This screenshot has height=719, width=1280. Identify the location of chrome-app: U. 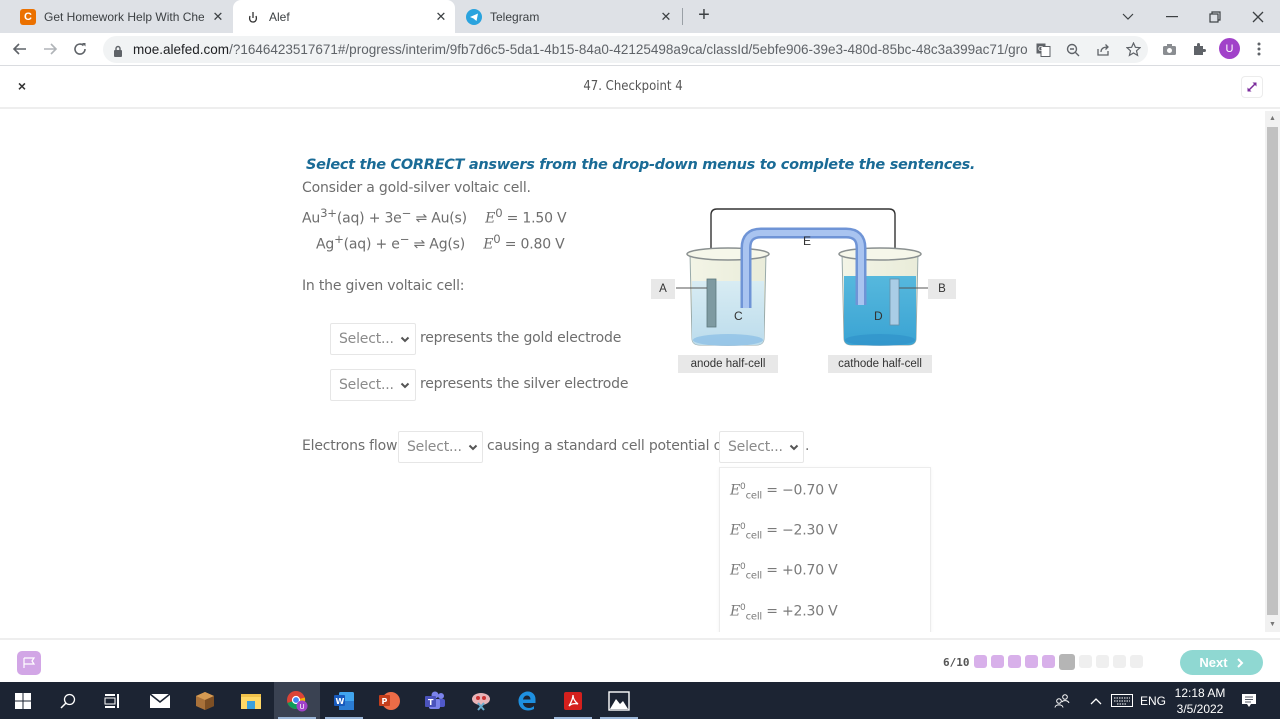
(297, 700).